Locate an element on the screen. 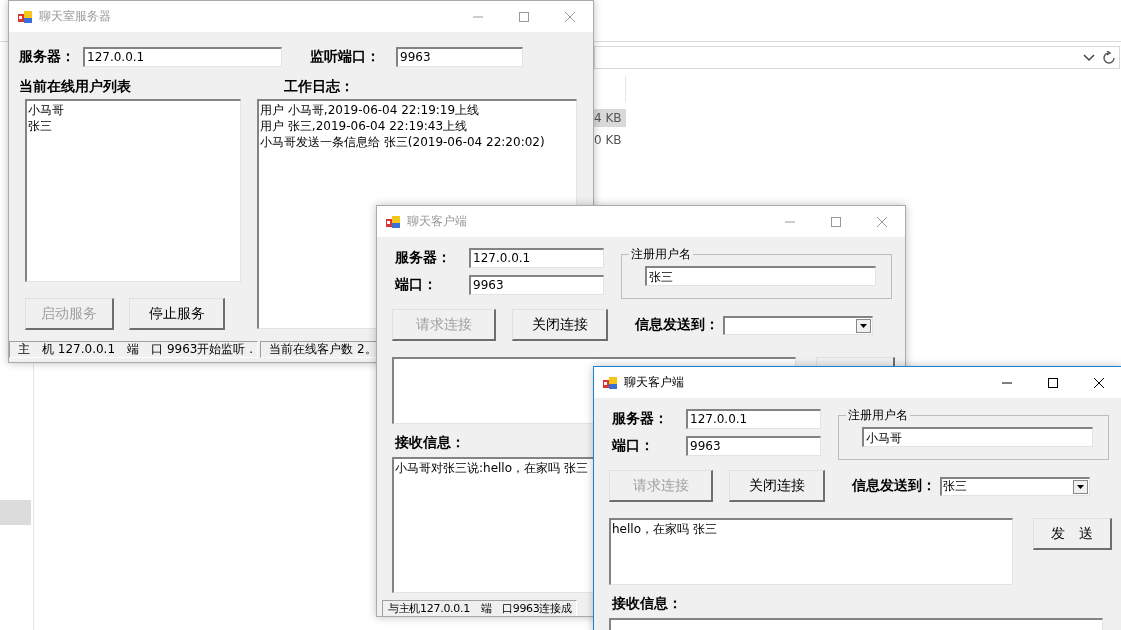 This screenshot has width=1121, height=630. window-title: 聊天室服务器 is located at coordinates (75, 16).